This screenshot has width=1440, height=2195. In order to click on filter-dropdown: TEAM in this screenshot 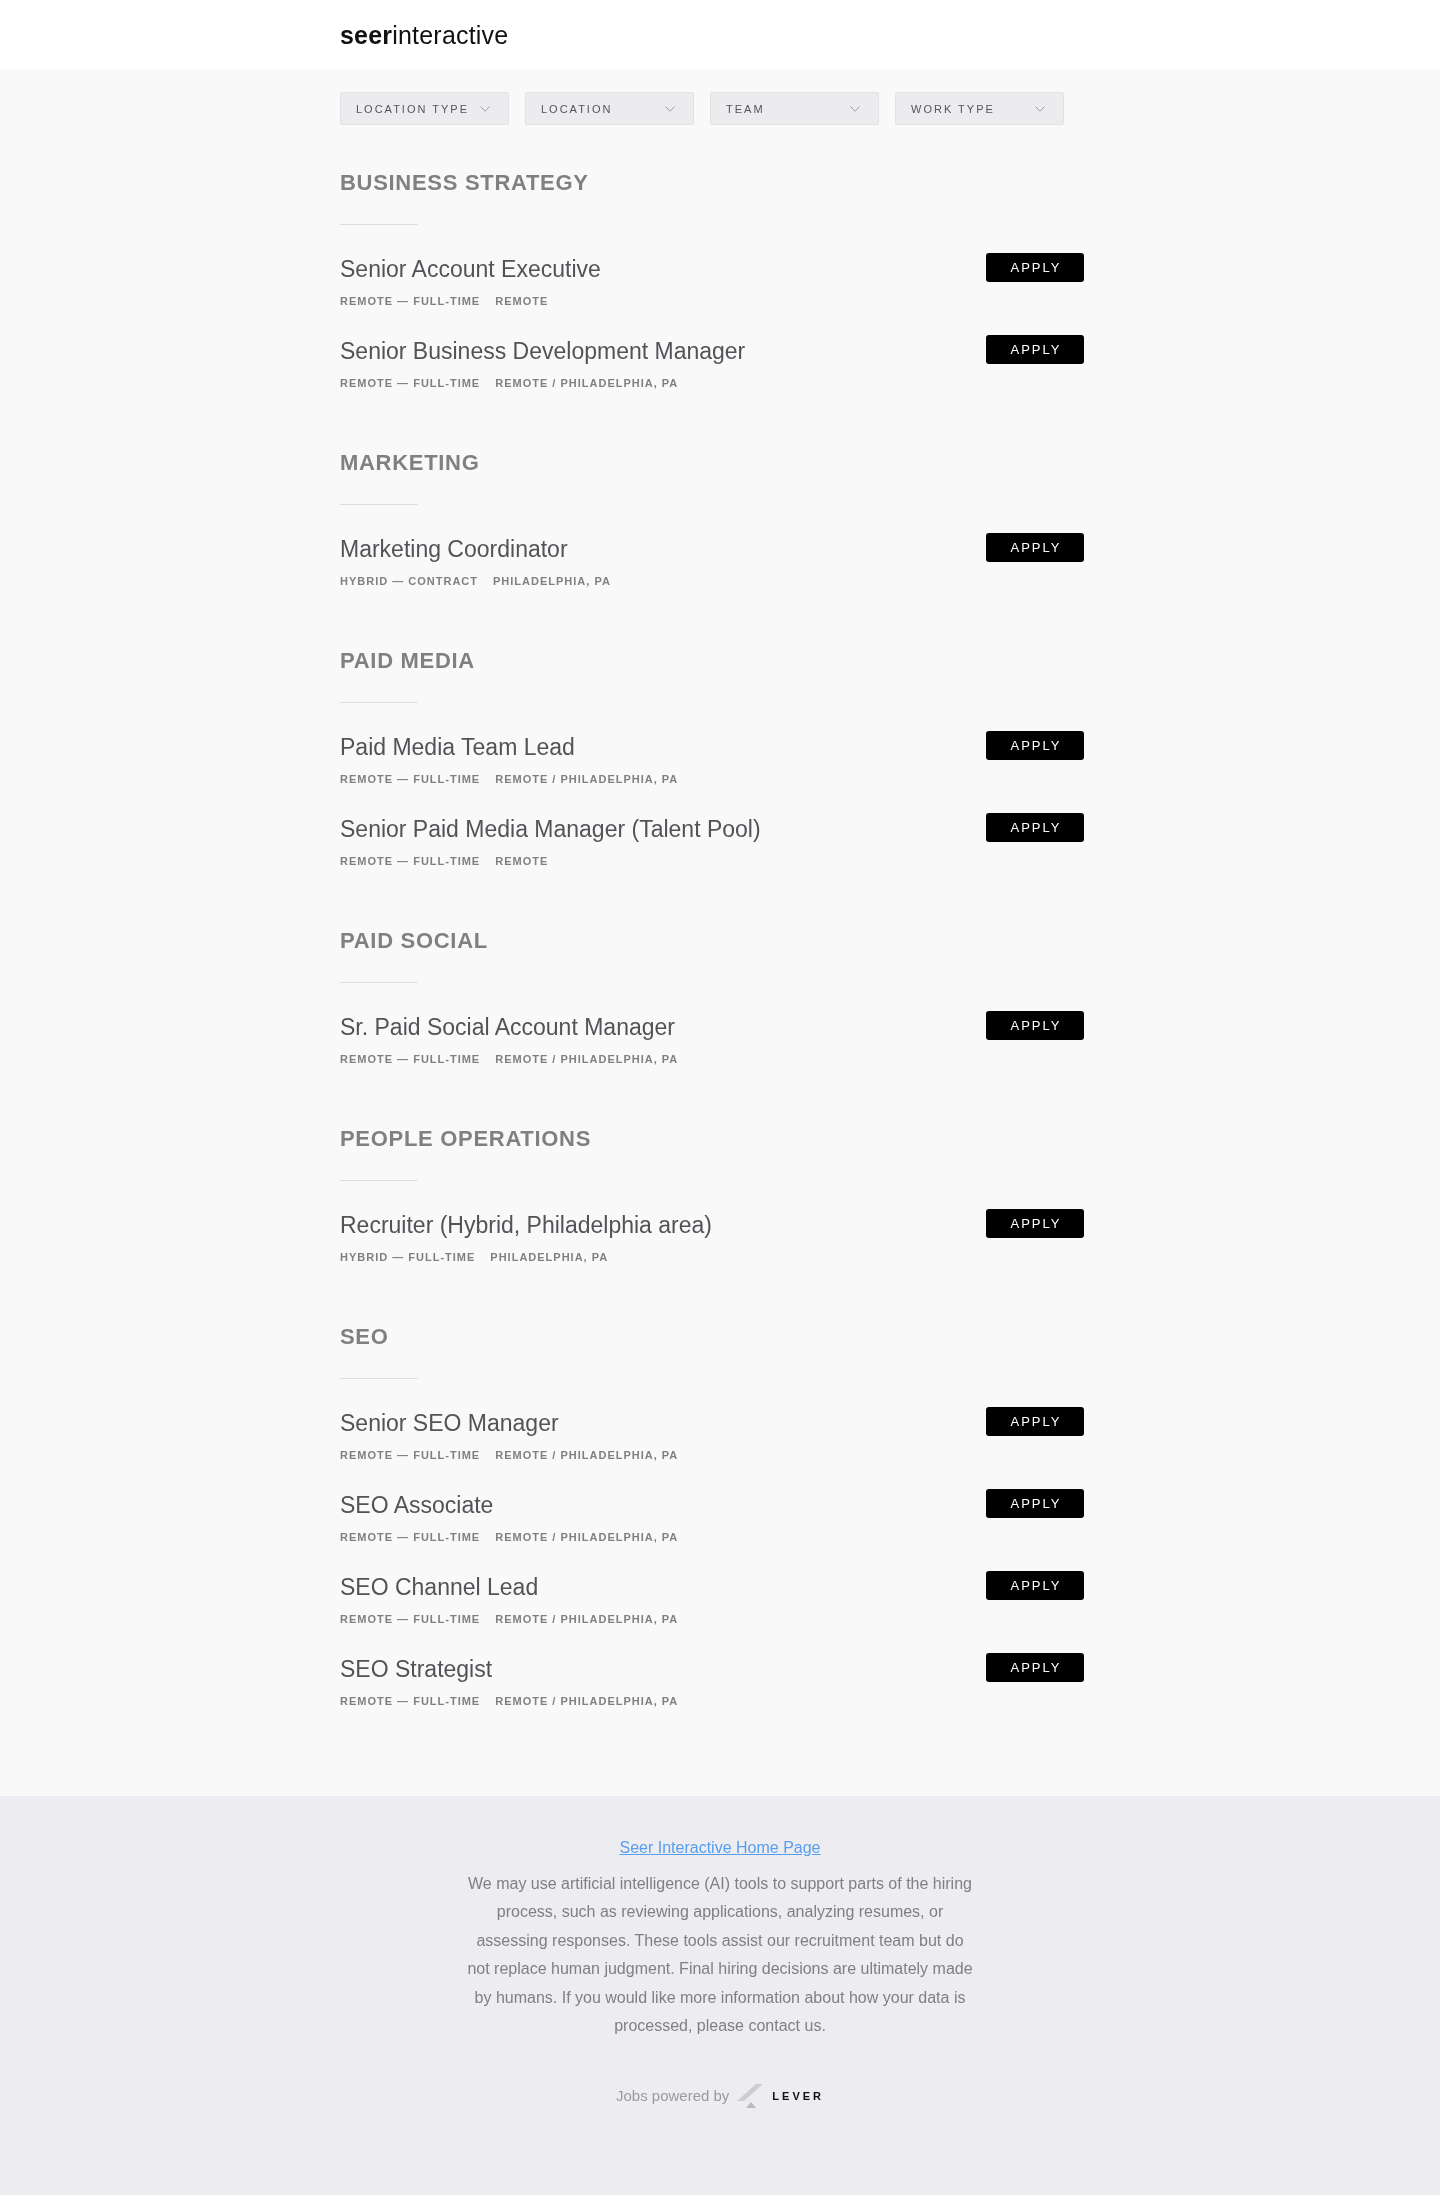, I will do `click(794, 108)`.